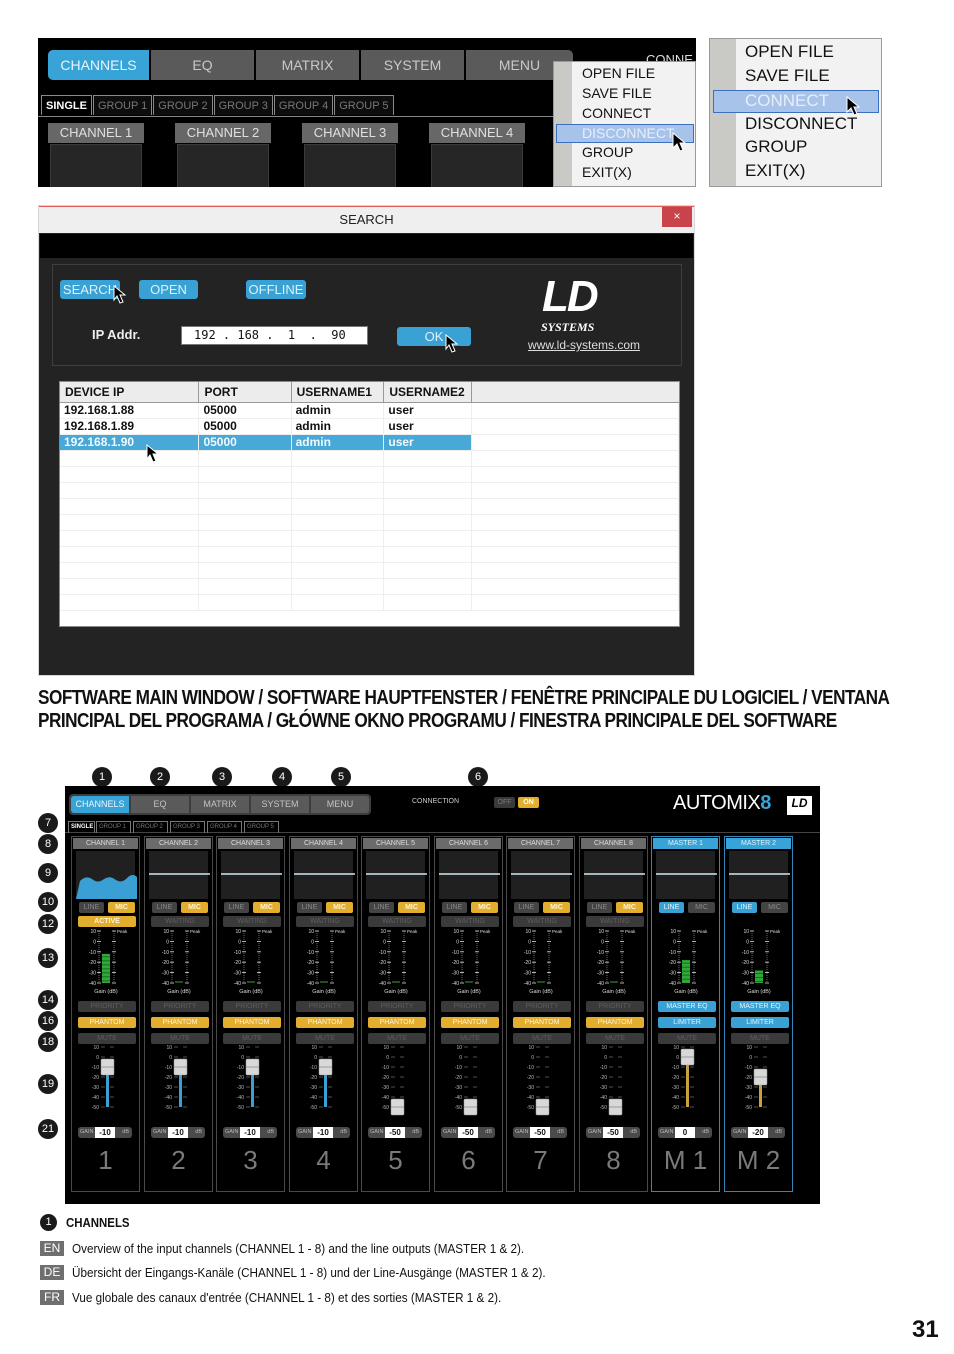 This screenshot has height=1354, width=954. What do you see at coordinates (685, 1132) in the screenshot?
I see `gain-value-input: 0` at bounding box center [685, 1132].